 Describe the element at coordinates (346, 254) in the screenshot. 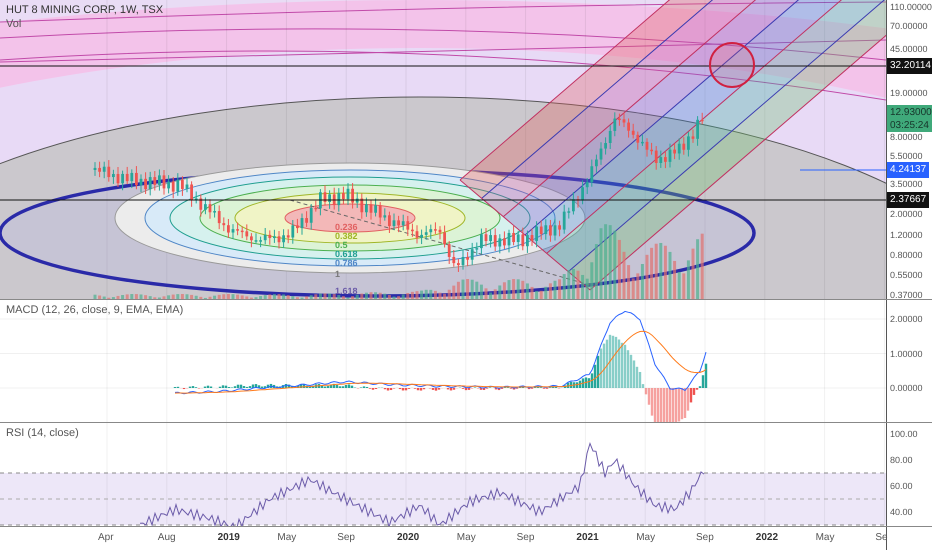

I see `fib-level-label: 0.618` at that location.